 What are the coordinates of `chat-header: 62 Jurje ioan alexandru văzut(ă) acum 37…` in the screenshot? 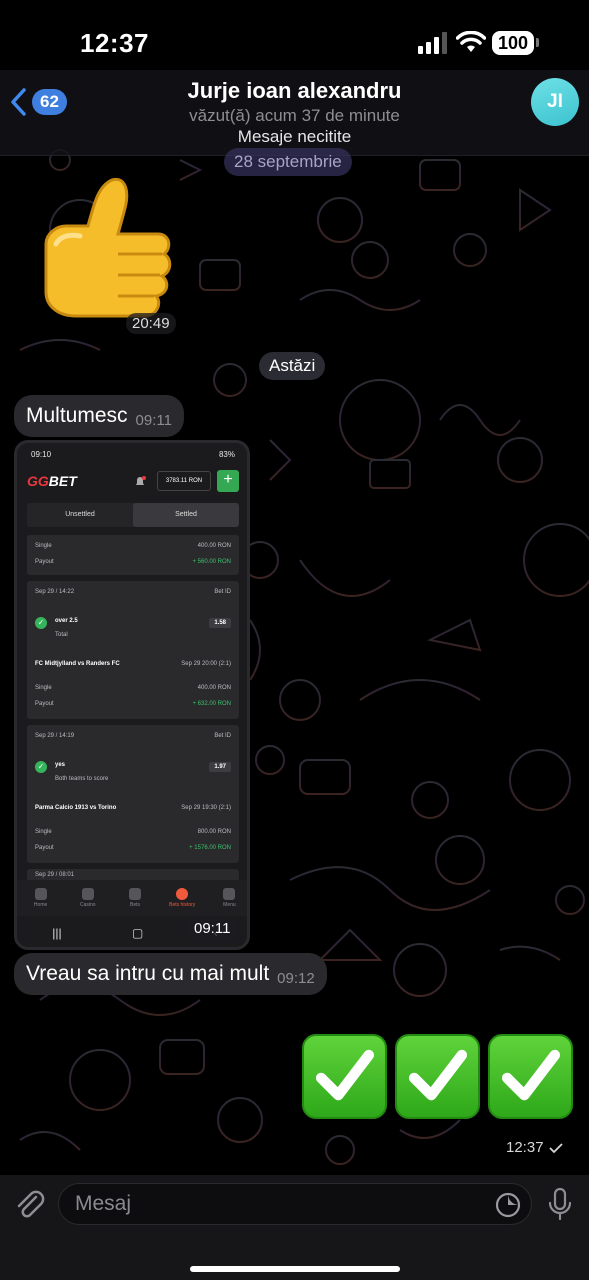 It's located at (294, 113).